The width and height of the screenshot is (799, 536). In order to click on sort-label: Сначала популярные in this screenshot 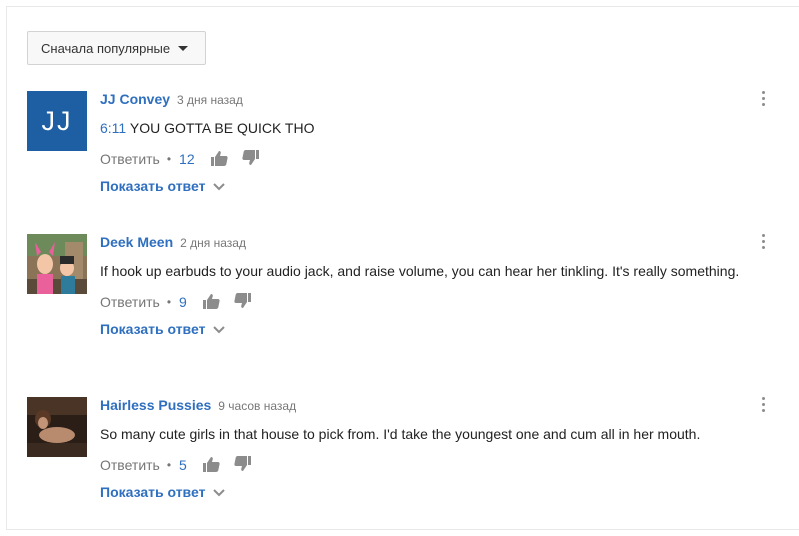, I will do `click(106, 48)`.